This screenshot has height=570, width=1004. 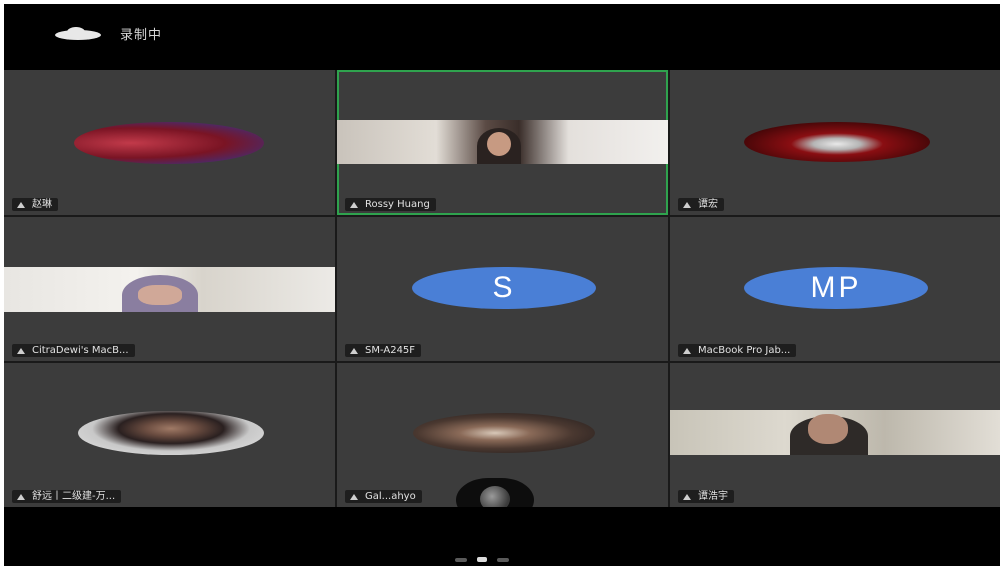 I want to click on participant-nameplate: Rossy Huang, so click(x=390, y=204).